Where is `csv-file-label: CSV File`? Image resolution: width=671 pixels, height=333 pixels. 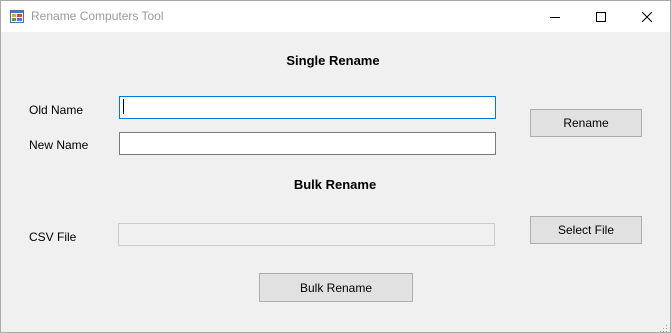 csv-file-label: CSV File is located at coordinates (53, 237).